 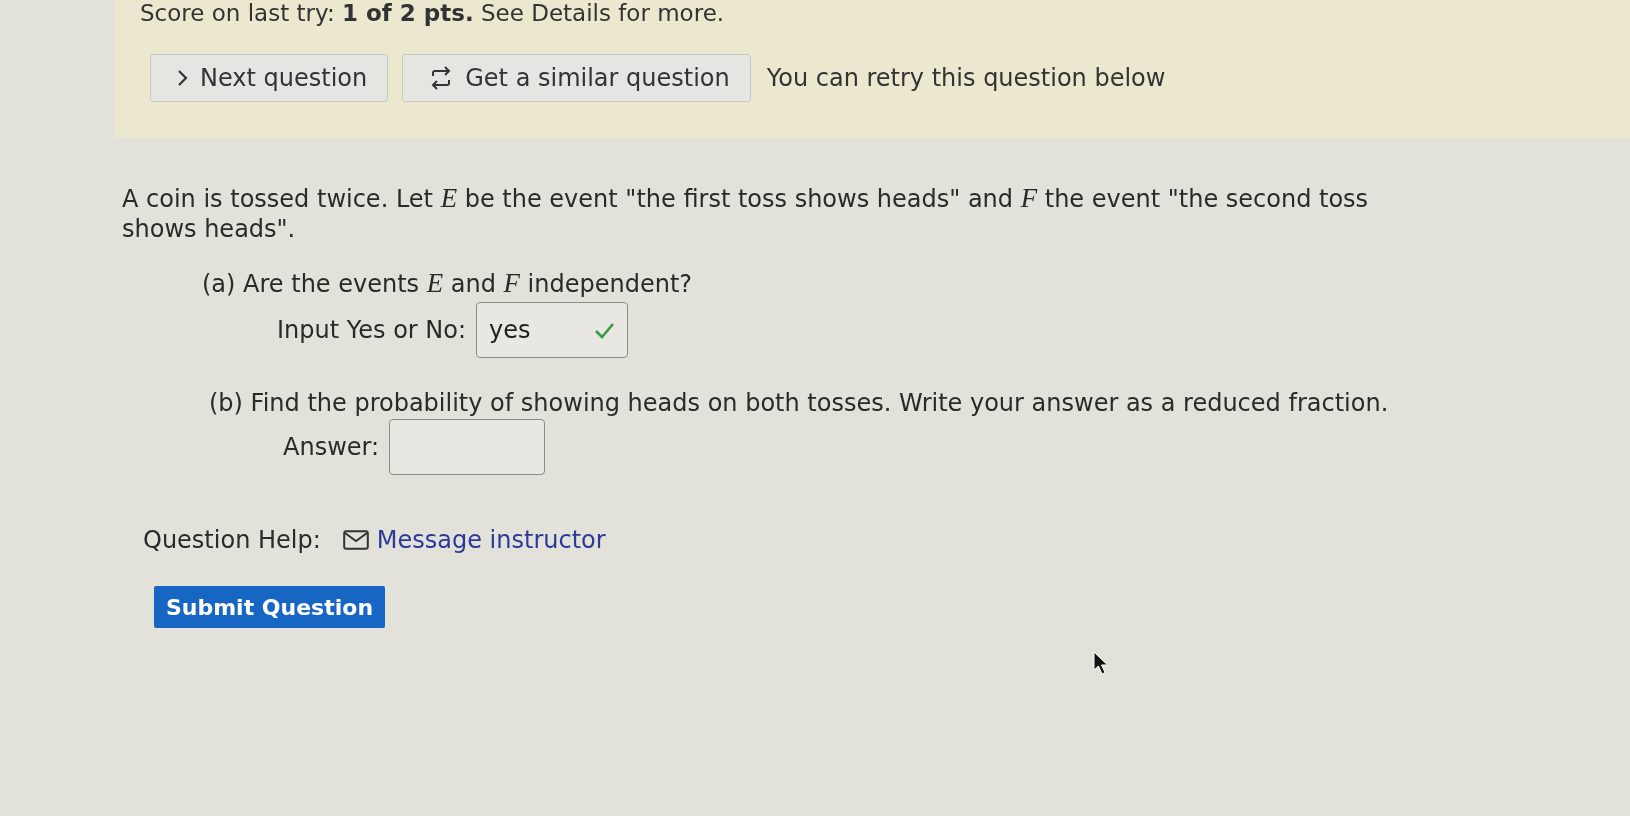 What do you see at coordinates (269, 78) in the screenshot?
I see `next-question-button: Next question` at bounding box center [269, 78].